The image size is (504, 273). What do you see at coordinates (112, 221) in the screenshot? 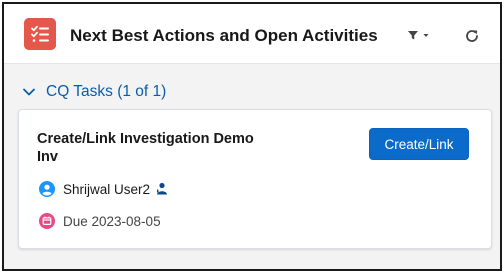
I see `due-date: Due 2023-08-05` at bounding box center [112, 221].